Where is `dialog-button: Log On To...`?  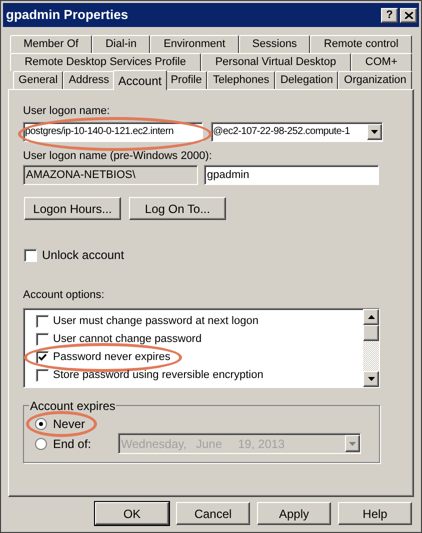 dialog-button: Log On To... is located at coordinates (177, 208).